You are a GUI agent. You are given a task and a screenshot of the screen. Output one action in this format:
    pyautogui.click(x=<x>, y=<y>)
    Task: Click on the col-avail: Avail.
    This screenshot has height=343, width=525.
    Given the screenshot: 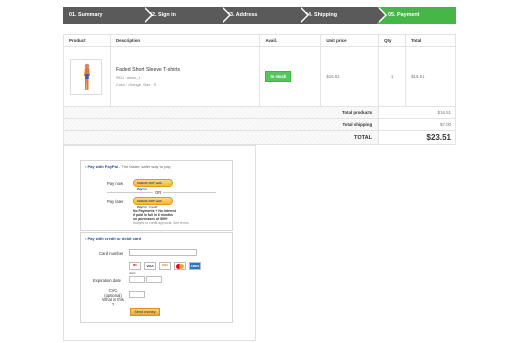 What is the action you would take?
    pyautogui.click(x=290, y=40)
    